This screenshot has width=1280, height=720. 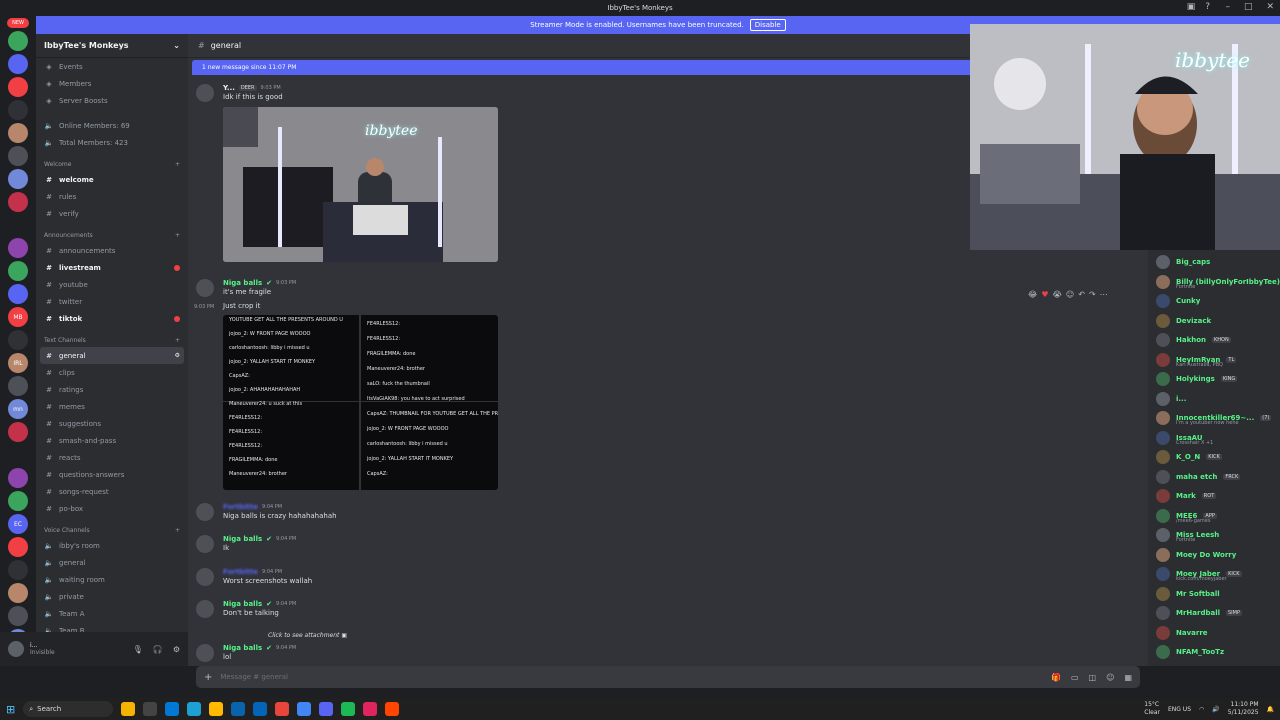 I want to click on member-item: Moey Jaber KICK kick.com/moeyjaber, so click(x=1218, y=574).